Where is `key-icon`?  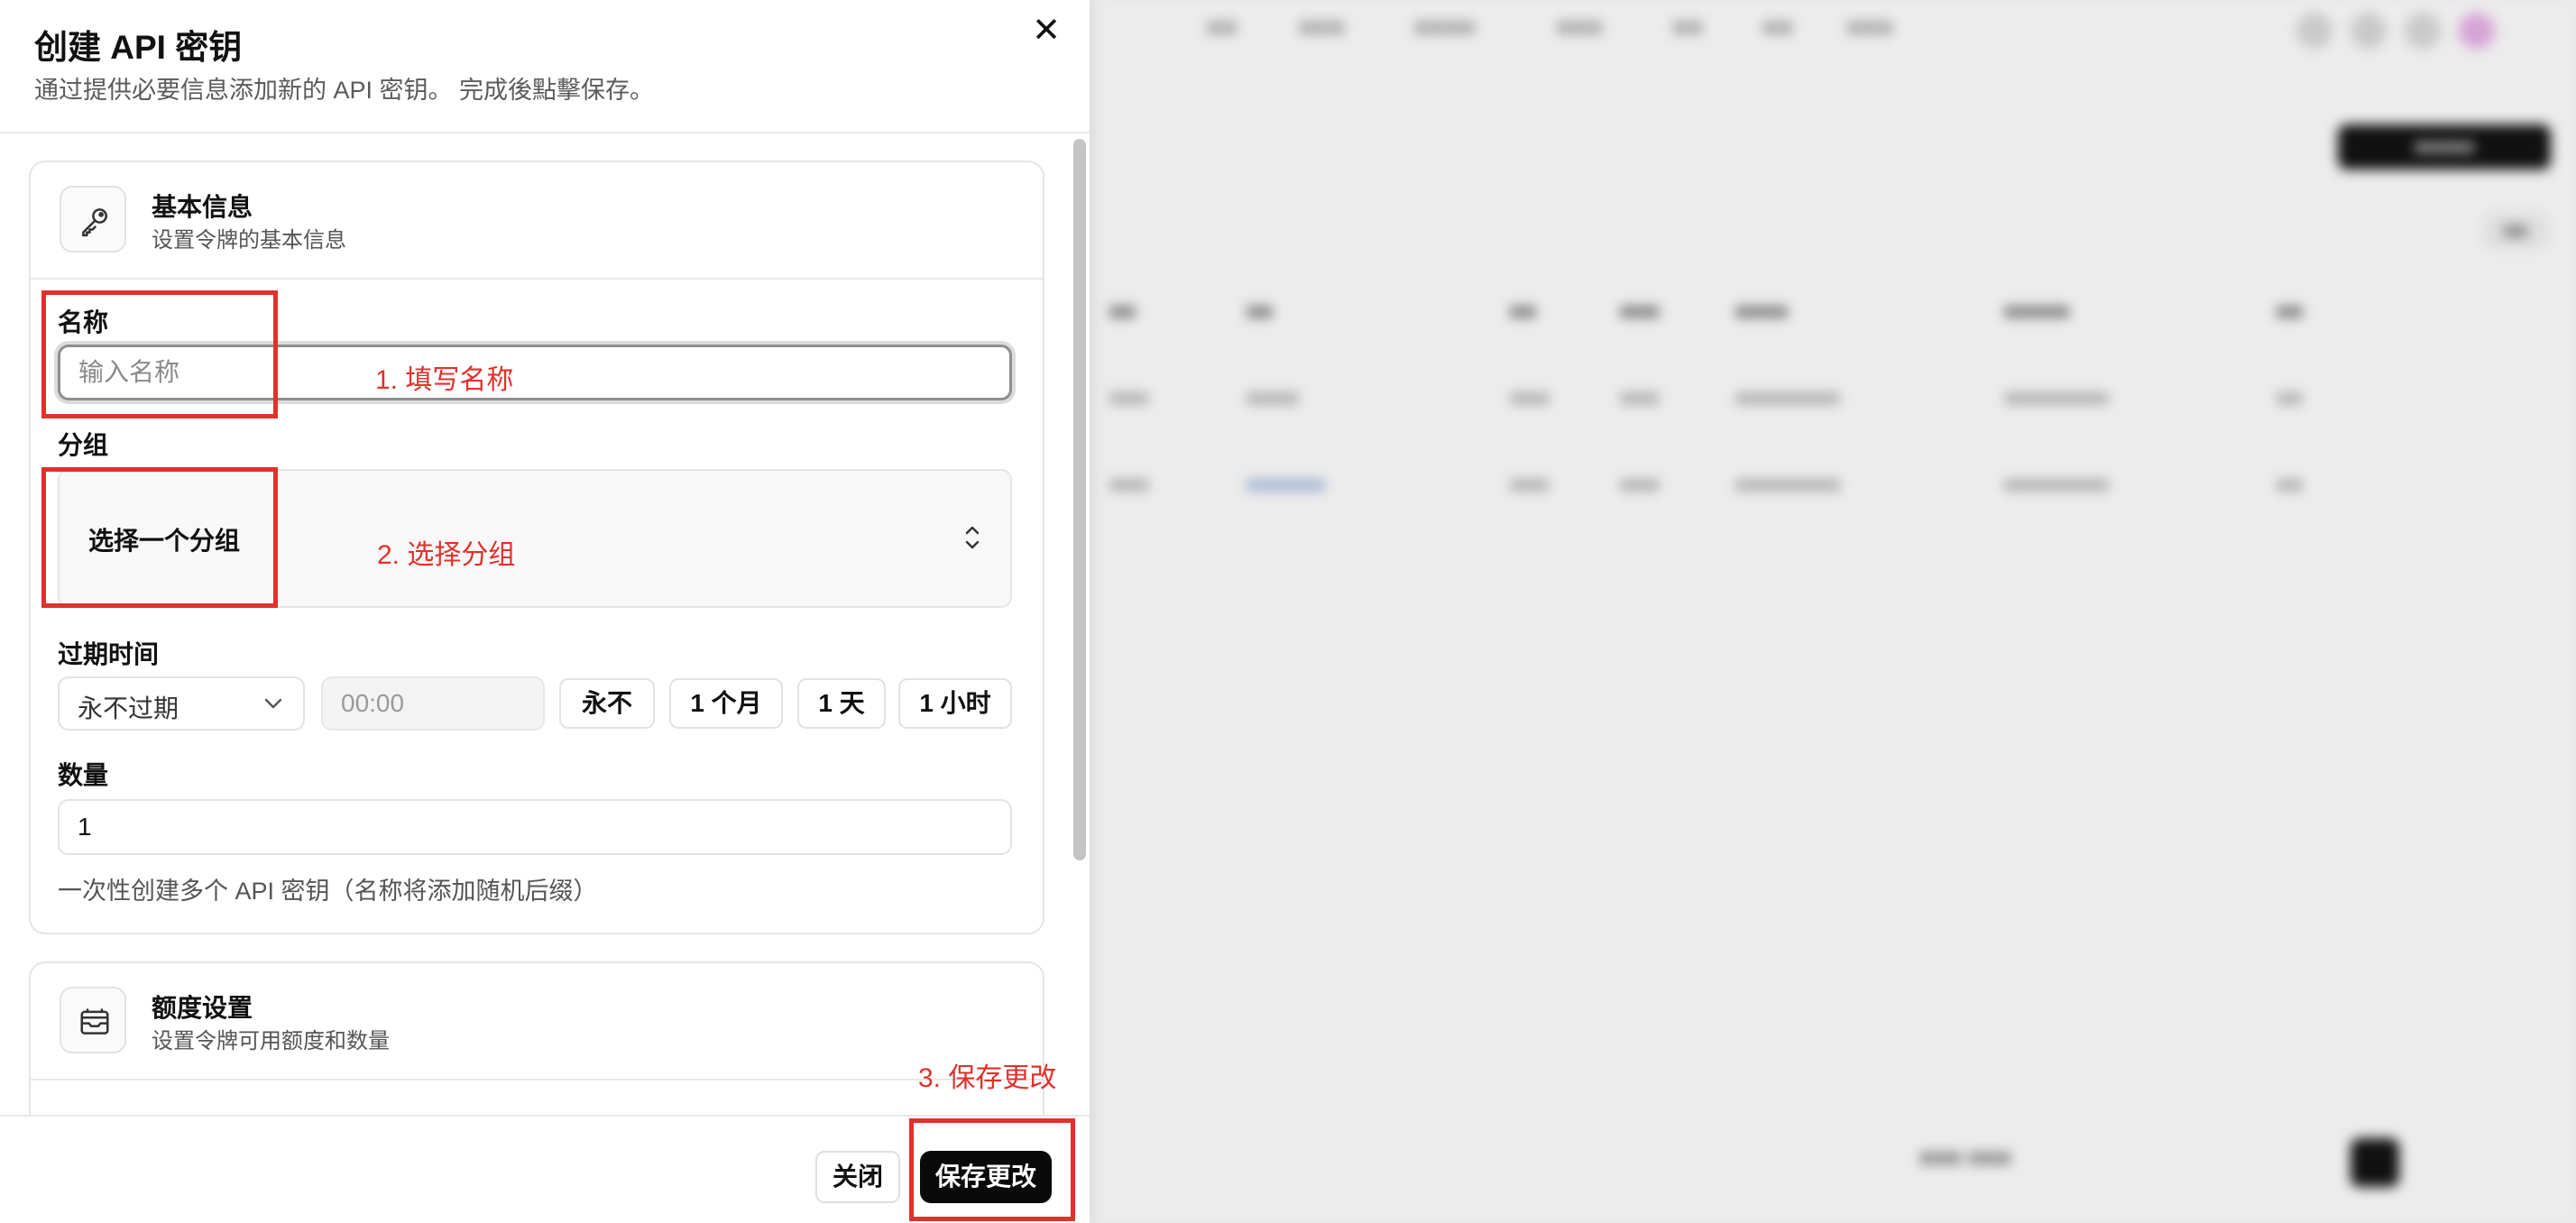
key-icon is located at coordinates (93, 220).